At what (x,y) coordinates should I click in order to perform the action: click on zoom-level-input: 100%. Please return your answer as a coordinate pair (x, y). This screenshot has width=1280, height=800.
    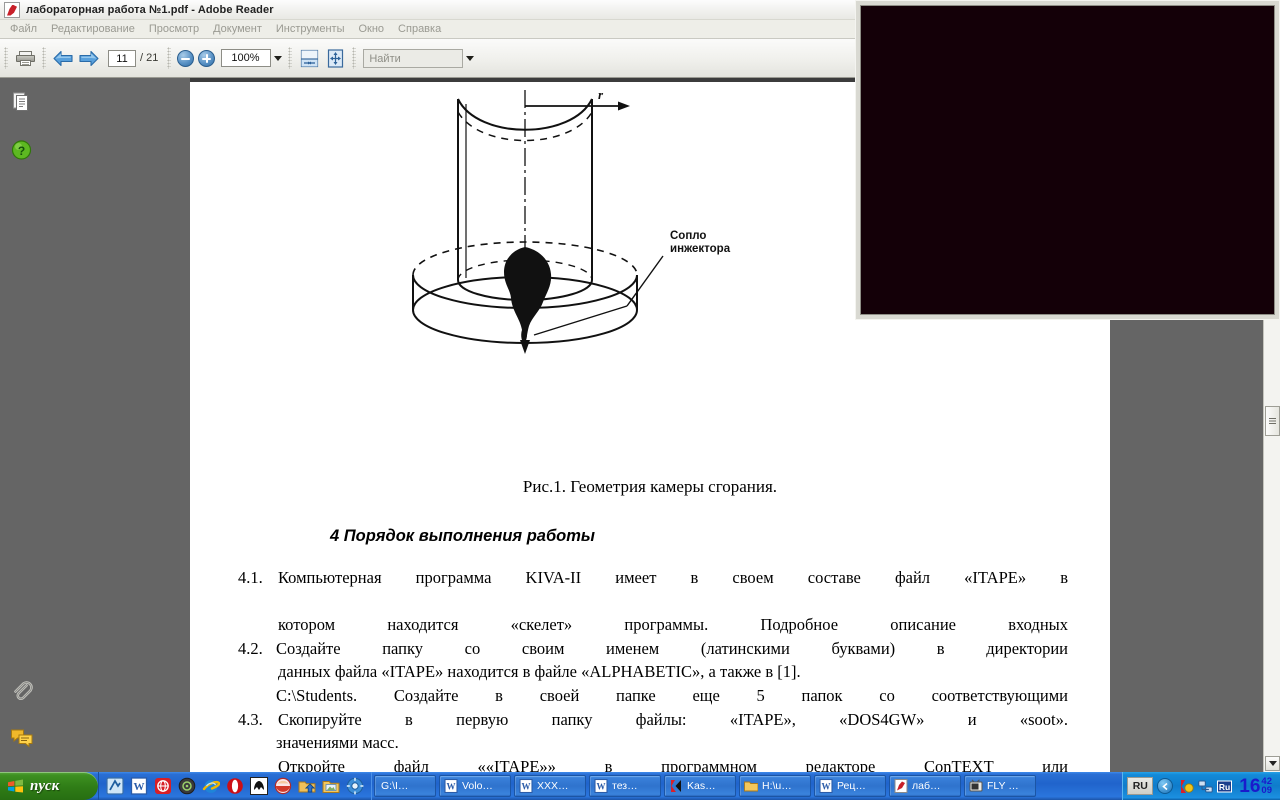
    Looking at the image, I should click on (246, 58).